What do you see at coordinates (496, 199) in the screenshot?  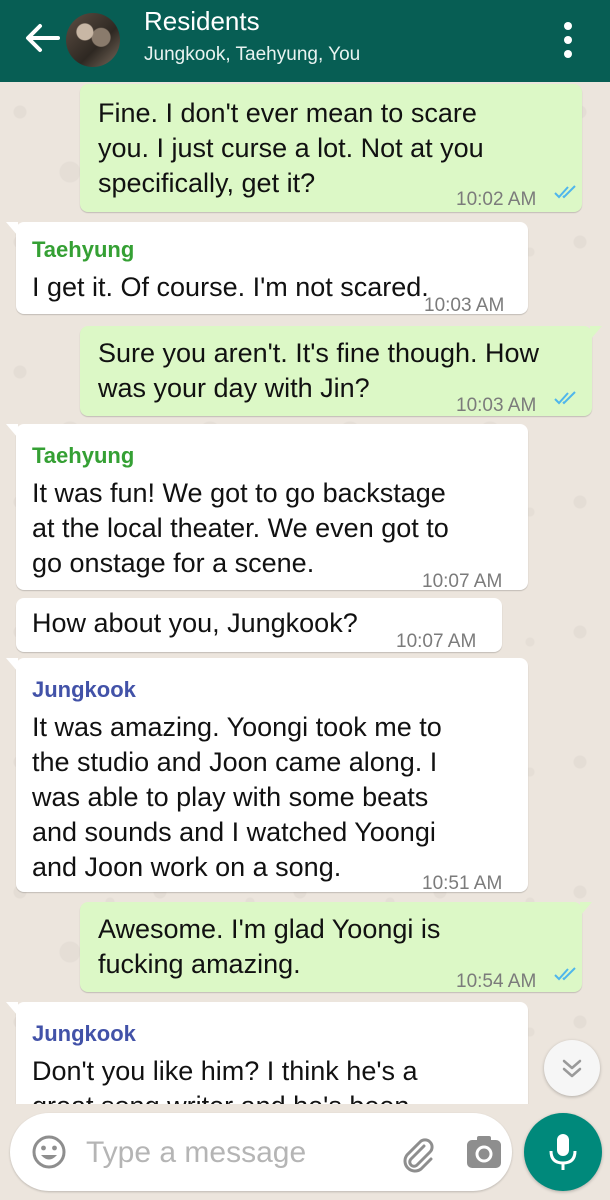 I see `message-time: 10:02 AM` at bounding box center [496, 199].